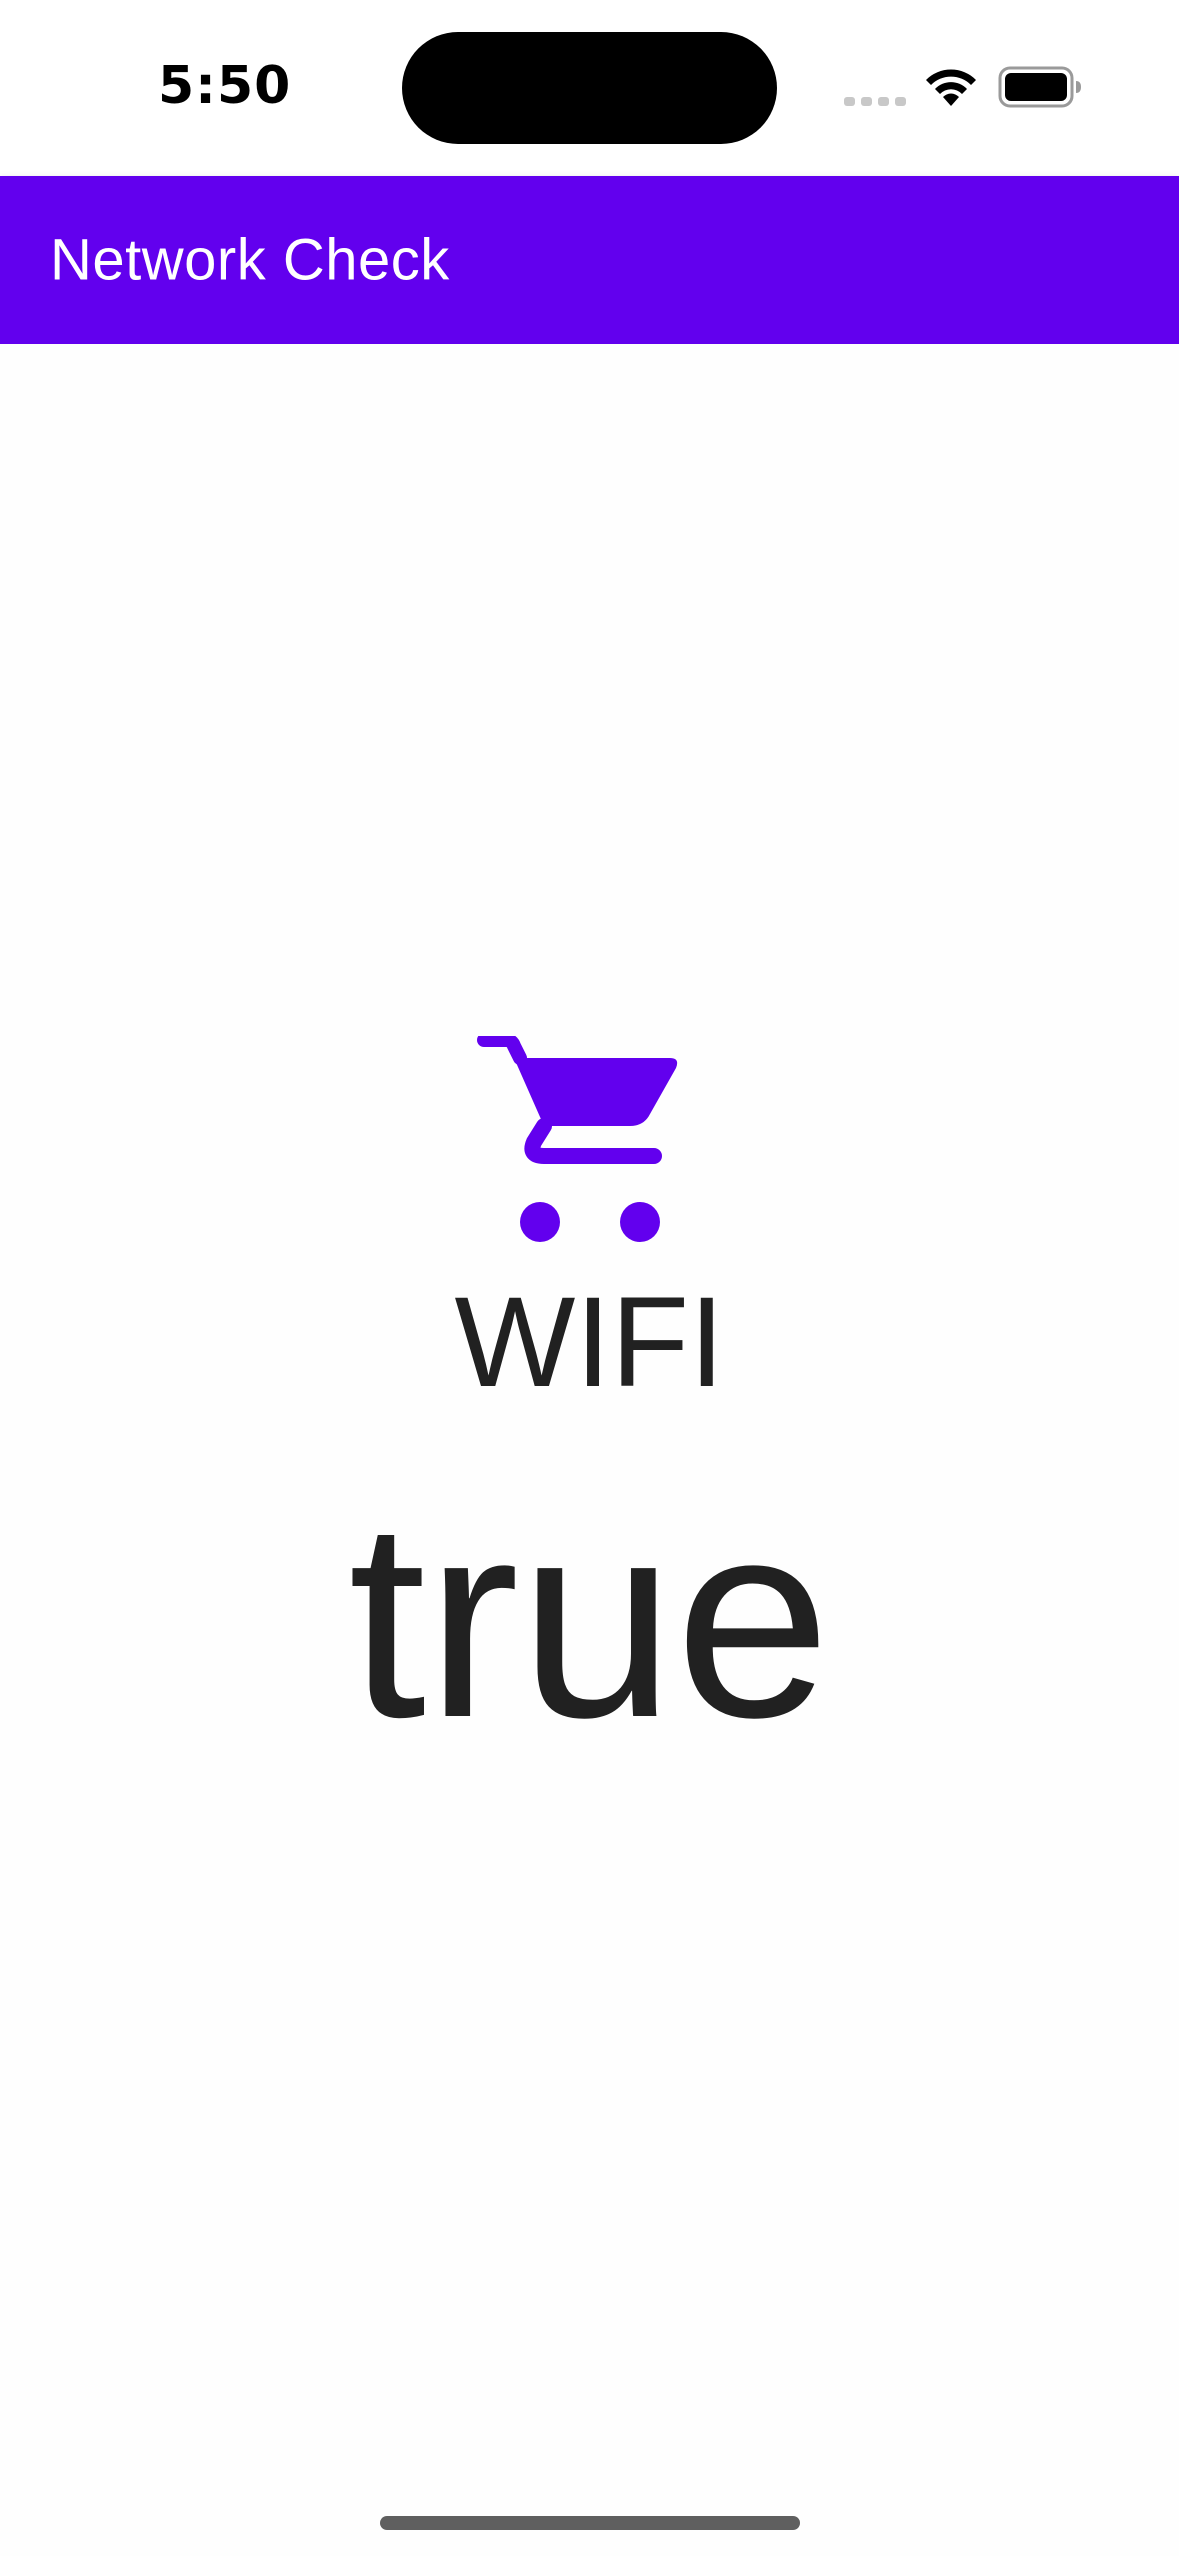 The width and height of the screenshot is (1179, 2556). I want to click on shopping-cart-icon, so click(577, 1139).